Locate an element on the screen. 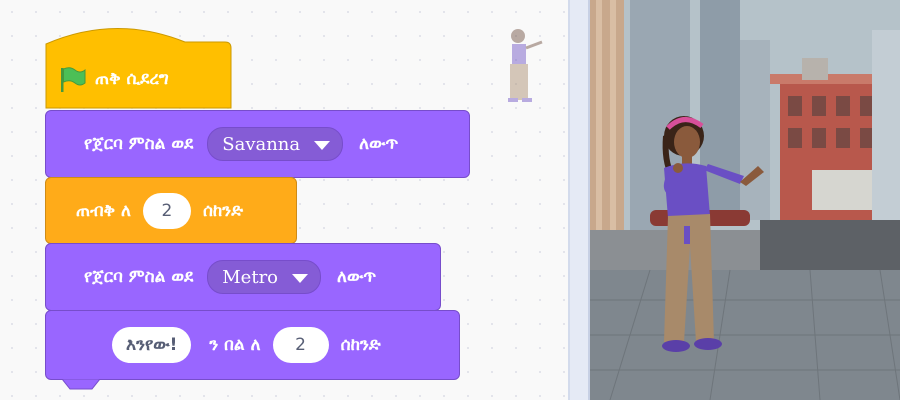 The height and width of the screenshot is (400, 900). wait-suffix: ሰከንድ is located at coordinates (222, 210).